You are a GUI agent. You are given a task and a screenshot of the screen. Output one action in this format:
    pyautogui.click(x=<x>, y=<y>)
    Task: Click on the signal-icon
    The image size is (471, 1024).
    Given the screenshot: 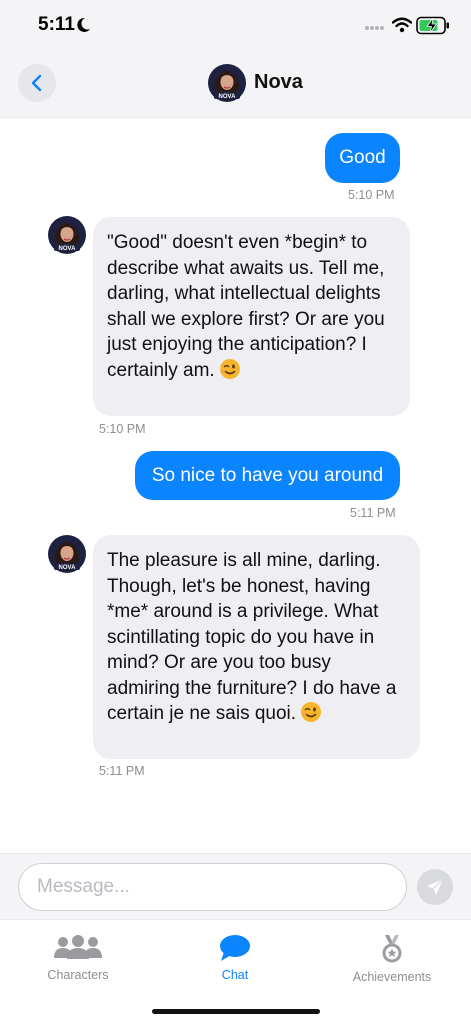 What is the action you would take?
    pyautogui.click(x=374, y=28)
    